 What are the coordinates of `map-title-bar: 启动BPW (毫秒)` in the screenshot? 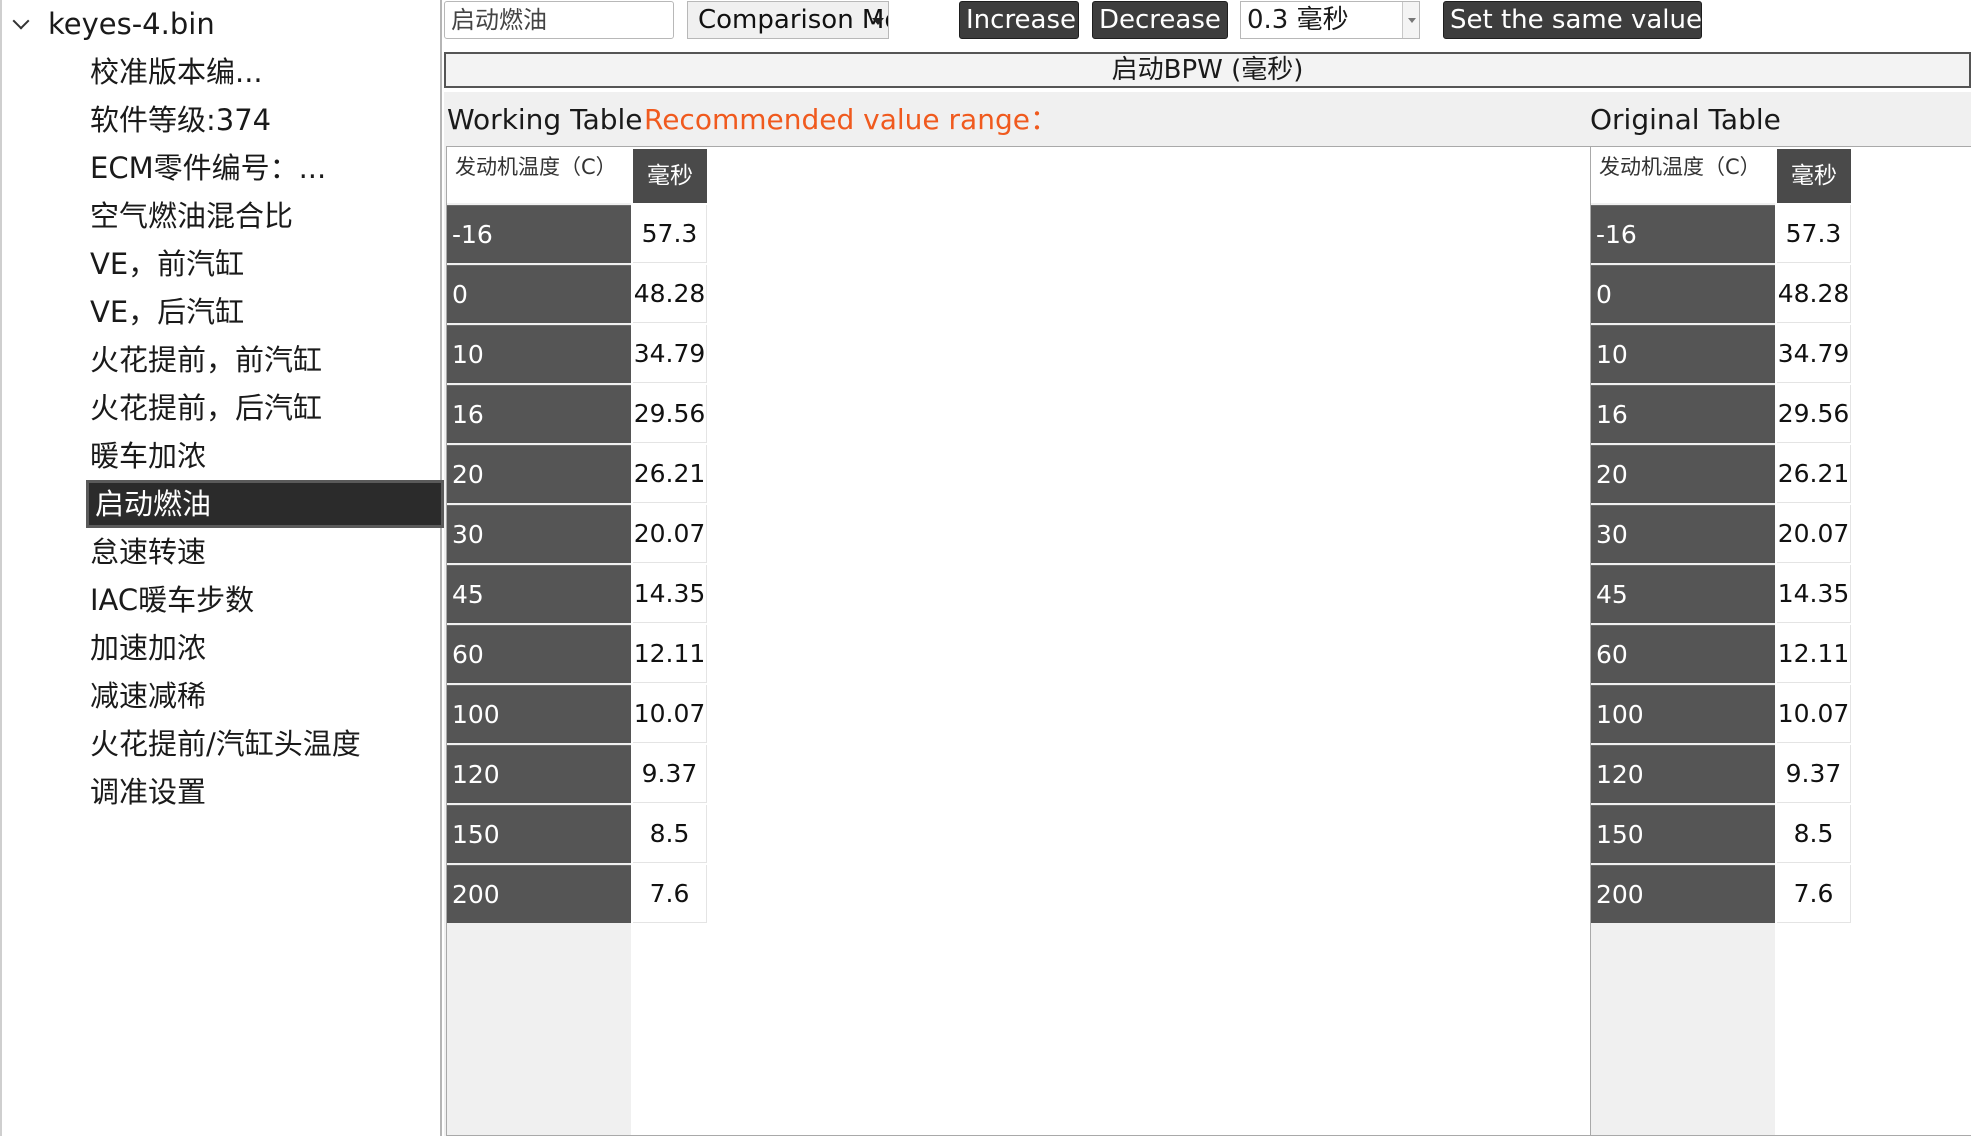 It's located at (1207, 70).